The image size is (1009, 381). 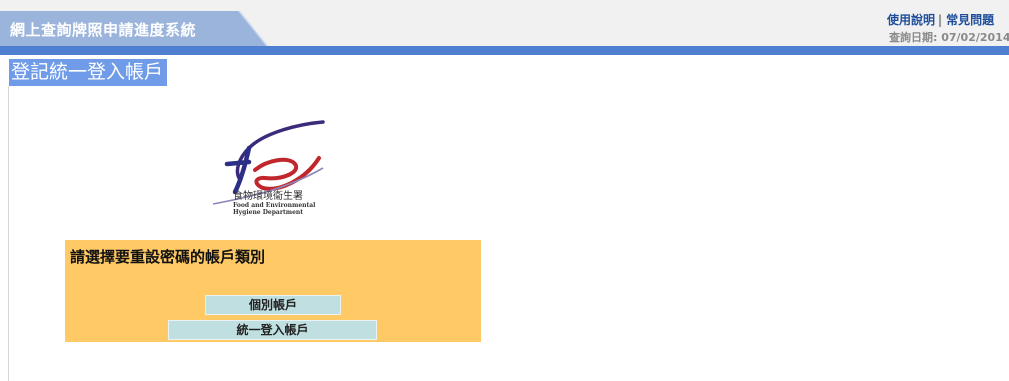 What do you see at coordinates (273, 305) in the screenshot?
I see `individual-account-button: 個別帳戶` at bounding box center [273, 305].